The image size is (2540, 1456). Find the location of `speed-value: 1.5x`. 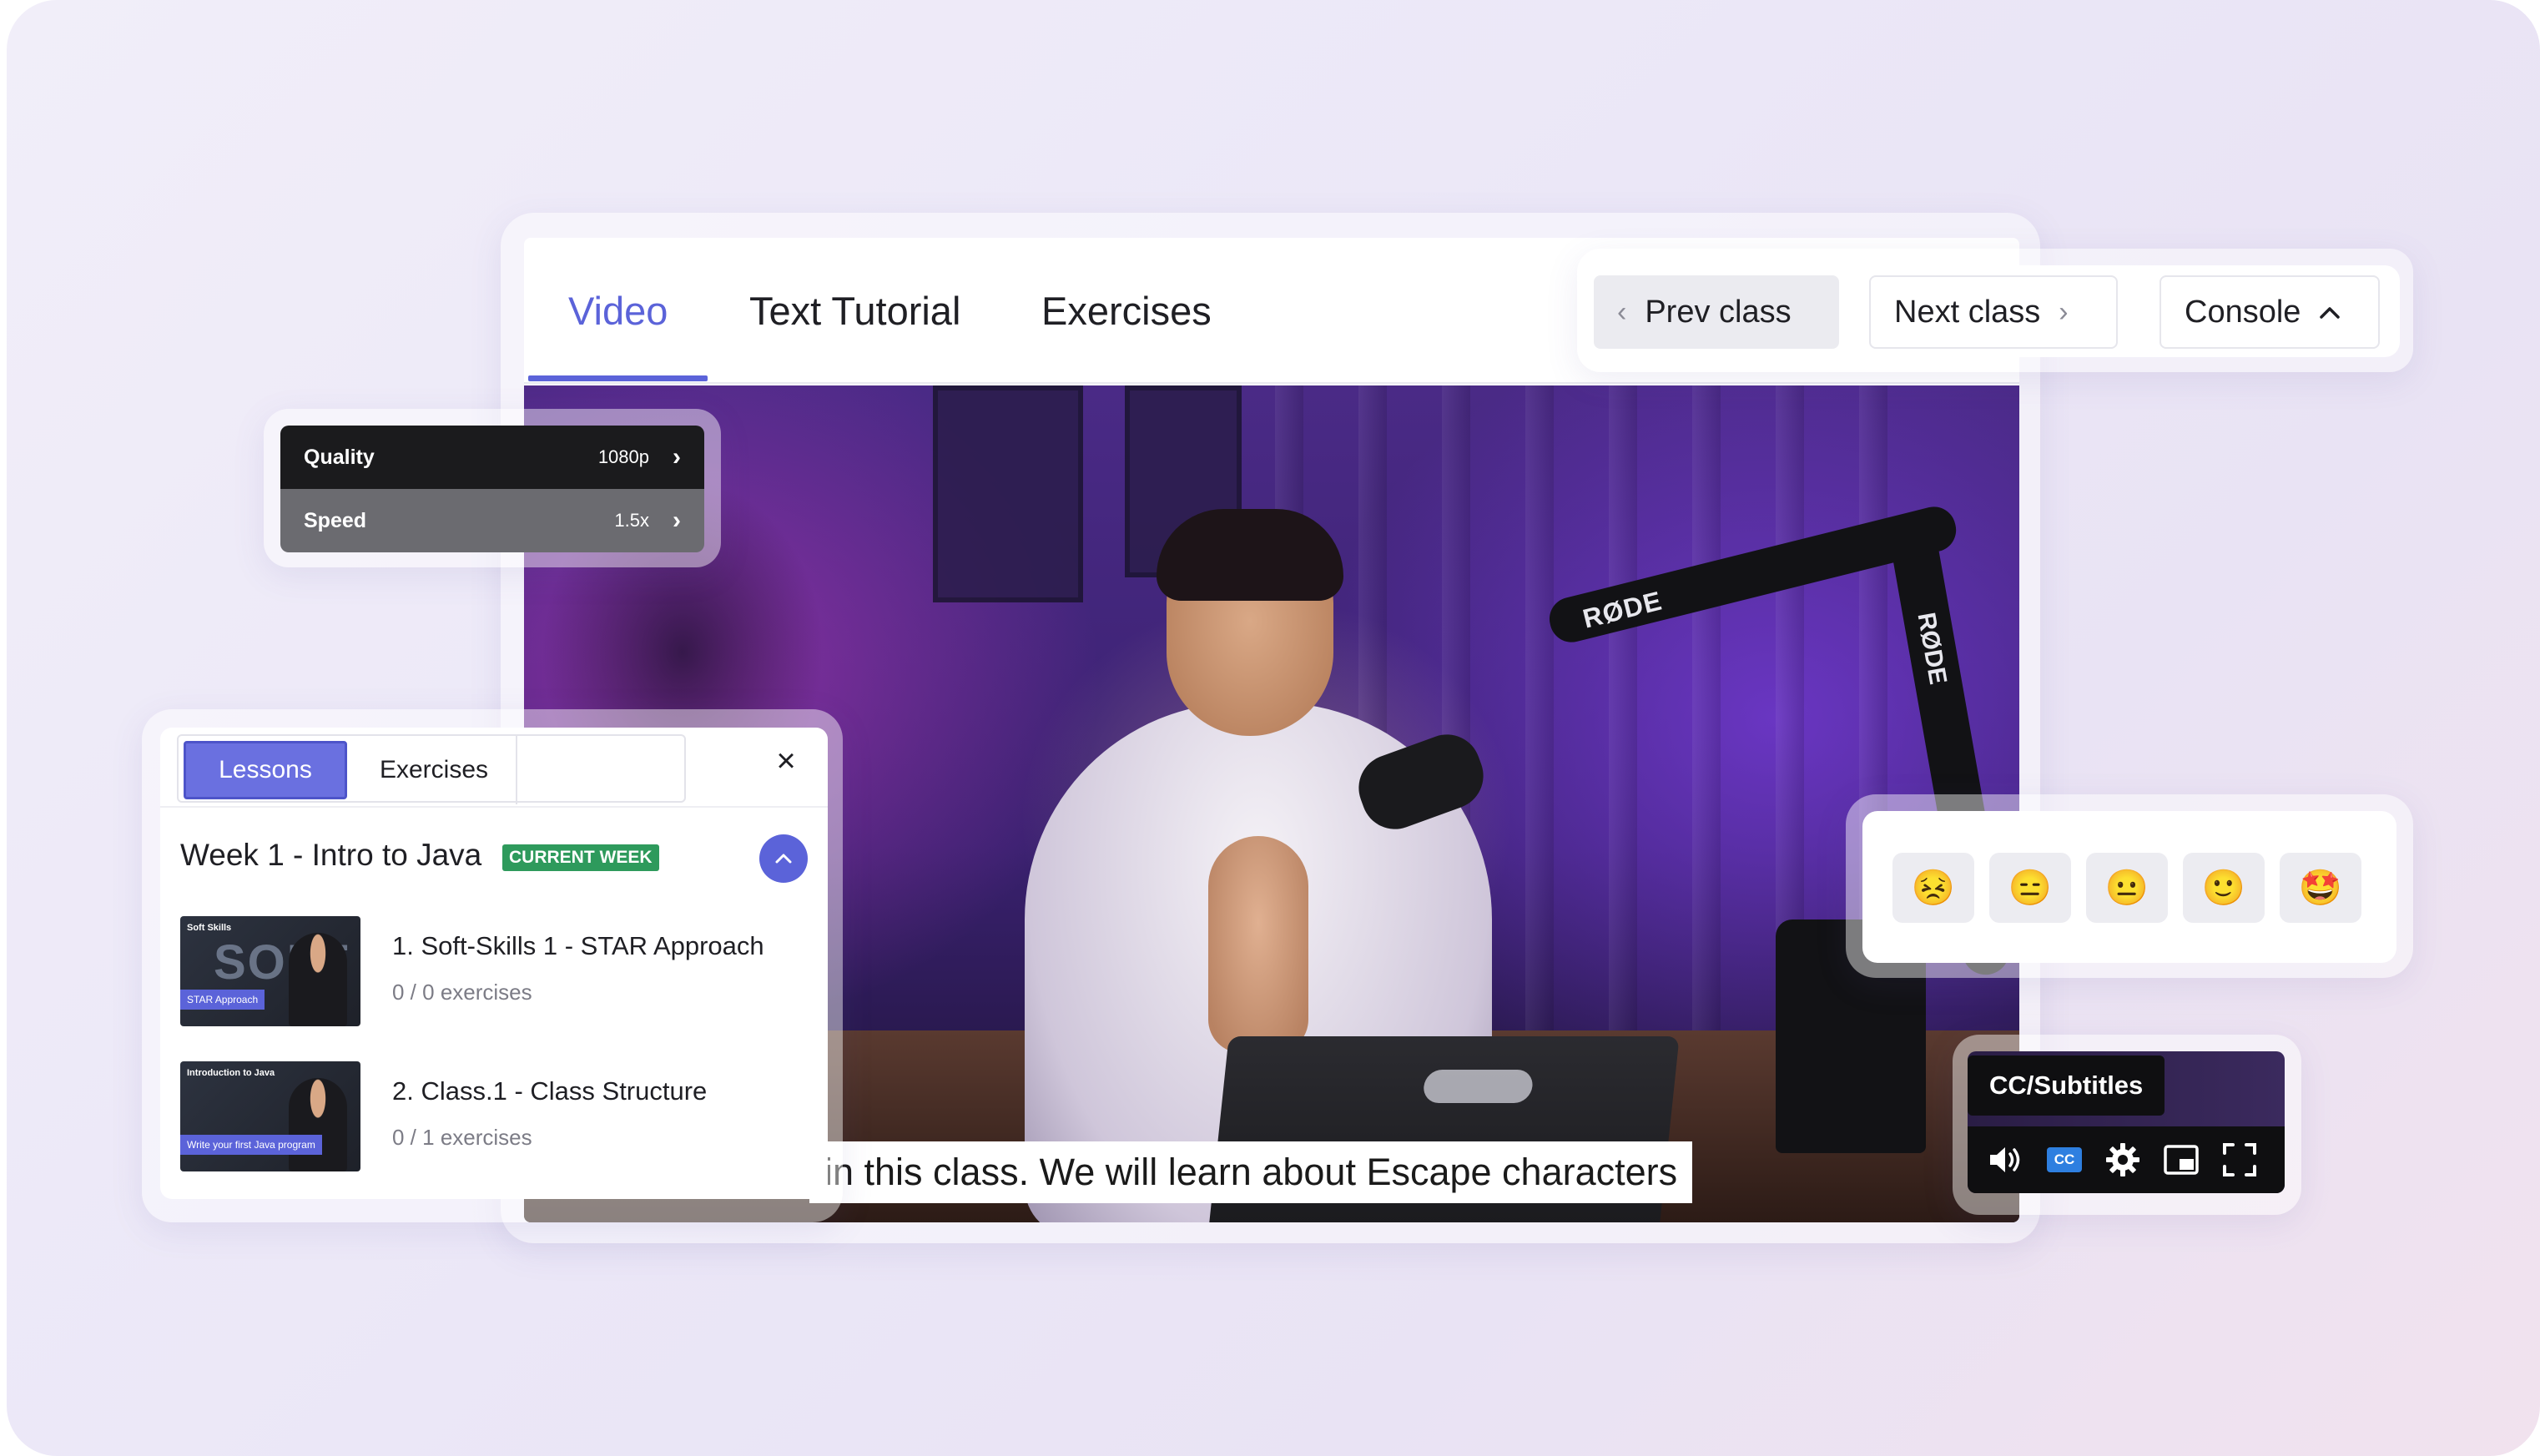

speed-value: 1.5x is located at coordinates (631, 520).